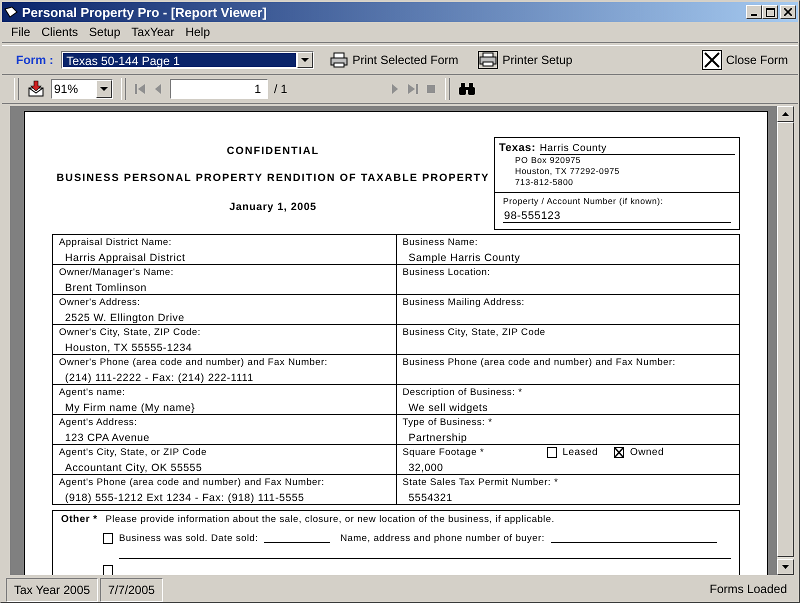 This screenshot has height=603, width=800. I want to click on field-value: Harris Appraisal District, so click(125, 258).